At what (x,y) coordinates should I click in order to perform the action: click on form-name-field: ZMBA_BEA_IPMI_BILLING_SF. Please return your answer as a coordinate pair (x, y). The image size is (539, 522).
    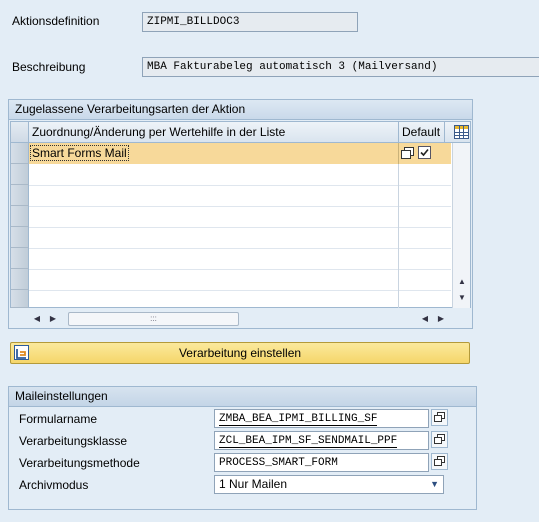
    Looking at the image, I should click on (321, 418).